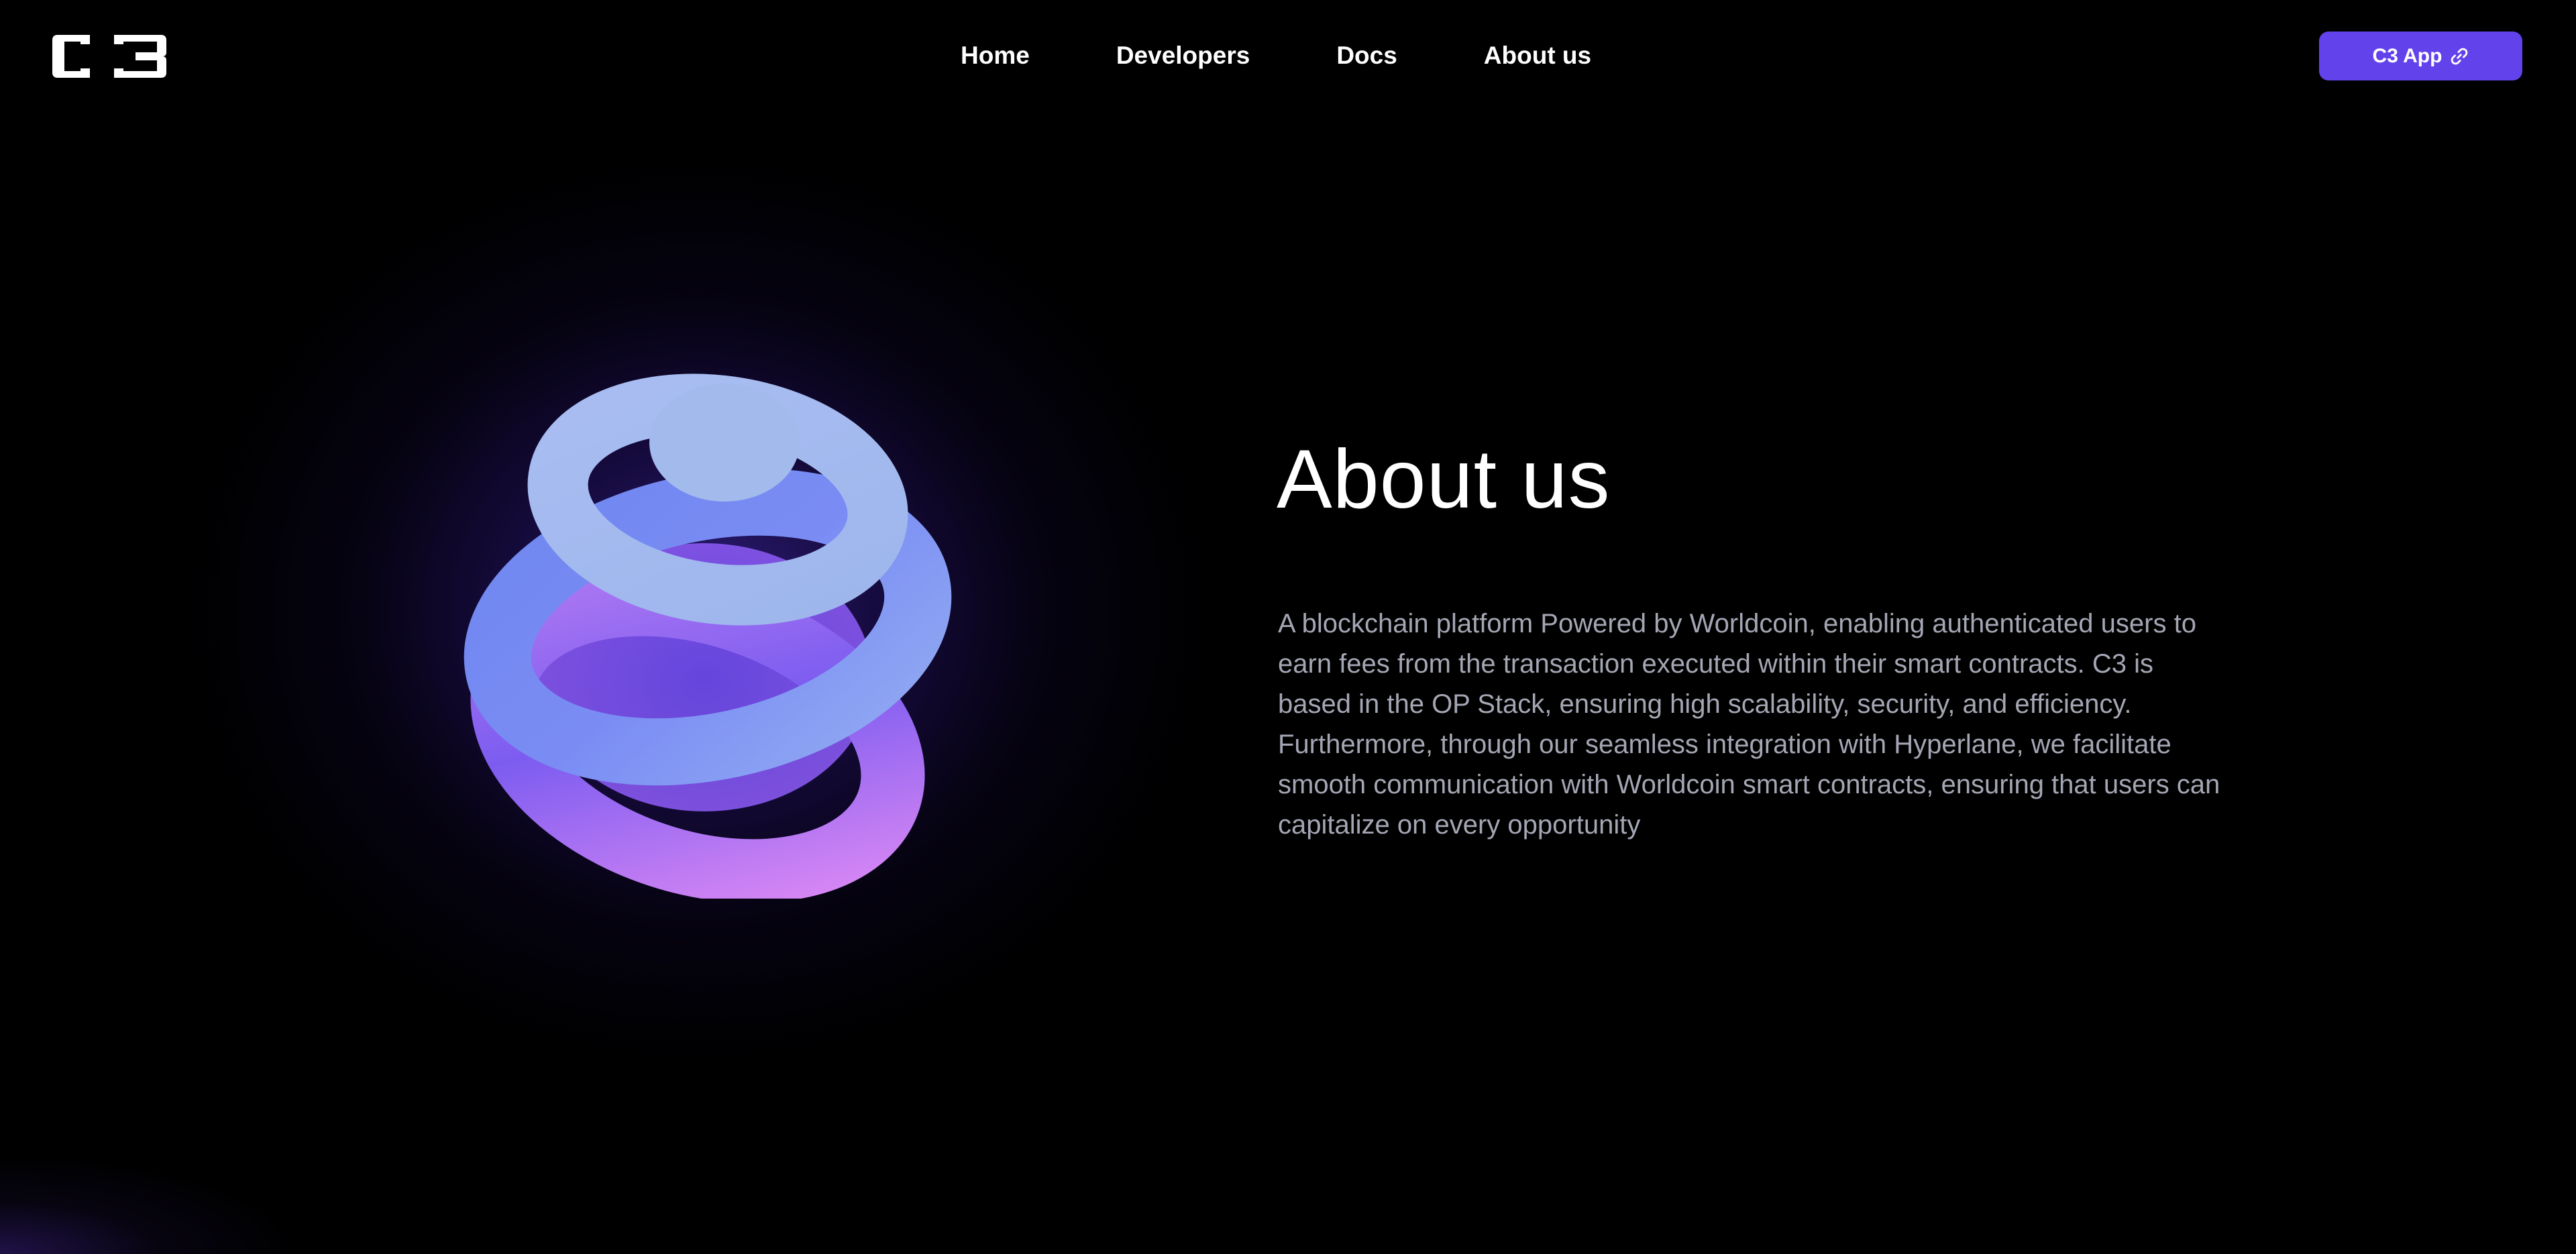  I want to click on nav-docs: Docs, so click(1366, 55).